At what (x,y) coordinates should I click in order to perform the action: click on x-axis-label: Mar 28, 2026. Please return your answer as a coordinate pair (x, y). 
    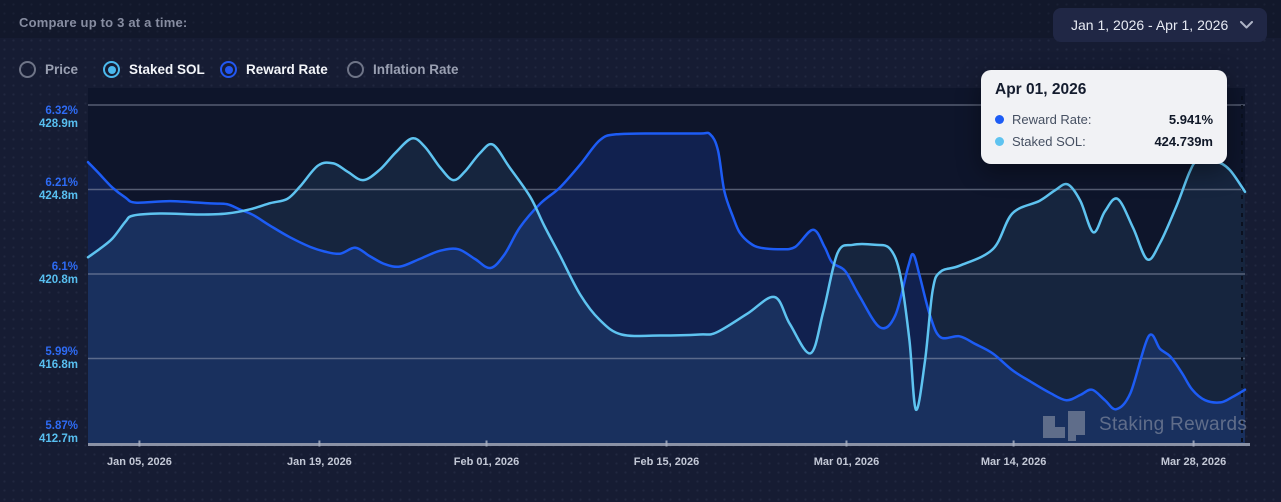
    Looking at the image, I should click on (1193, 462).